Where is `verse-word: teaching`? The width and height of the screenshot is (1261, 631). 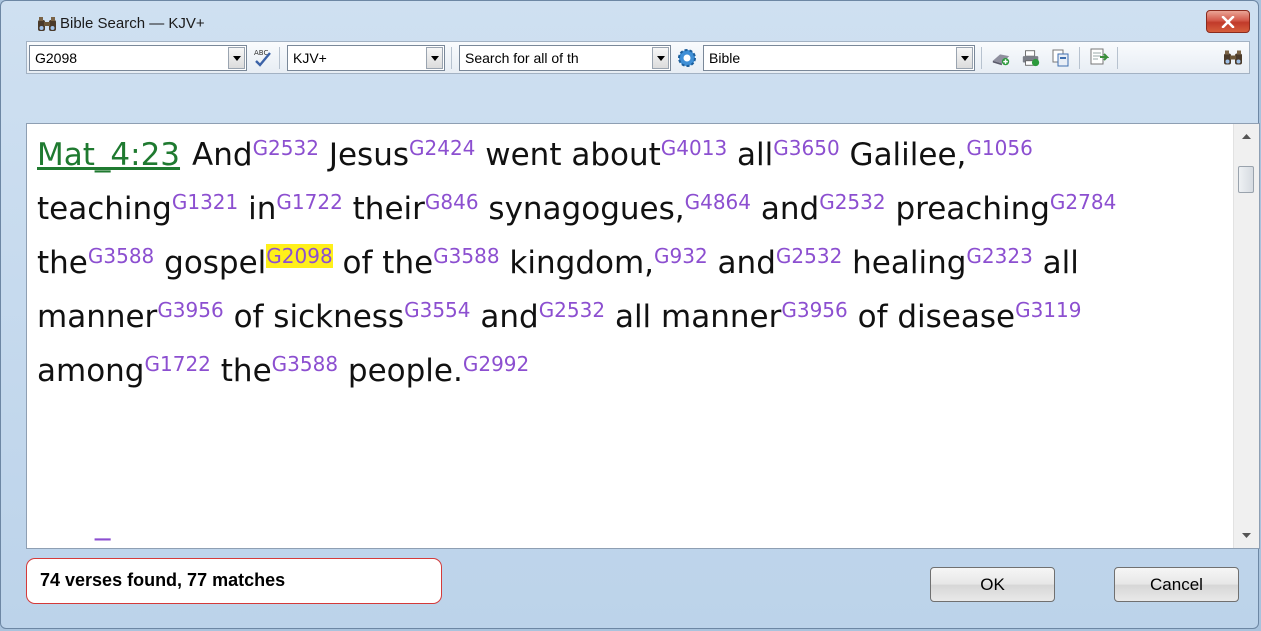
verse-word: teaching is located at coordinates (104, 209).